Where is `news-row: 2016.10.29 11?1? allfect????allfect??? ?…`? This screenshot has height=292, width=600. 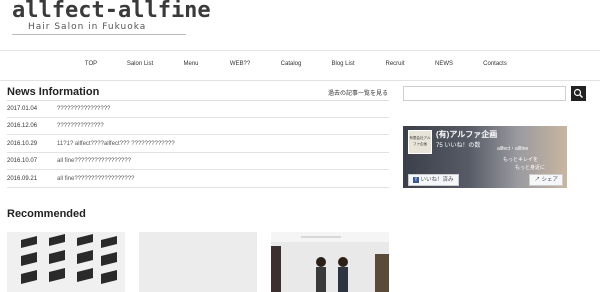
news-row: 2016.10.29 11?1? allfect????allfect??? ?… is located at coordinates (198, 144).